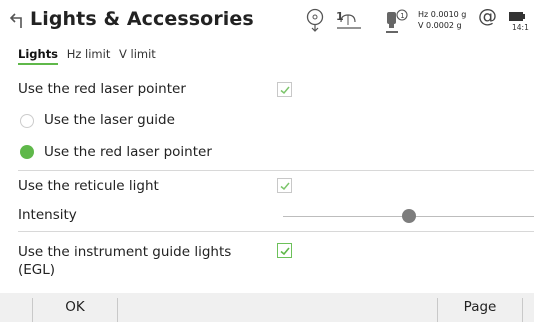  Describe the element at coordinates (109, 120) in the screenshot. I see `radio-laser-guide-label: Use the laser guide` at that location.